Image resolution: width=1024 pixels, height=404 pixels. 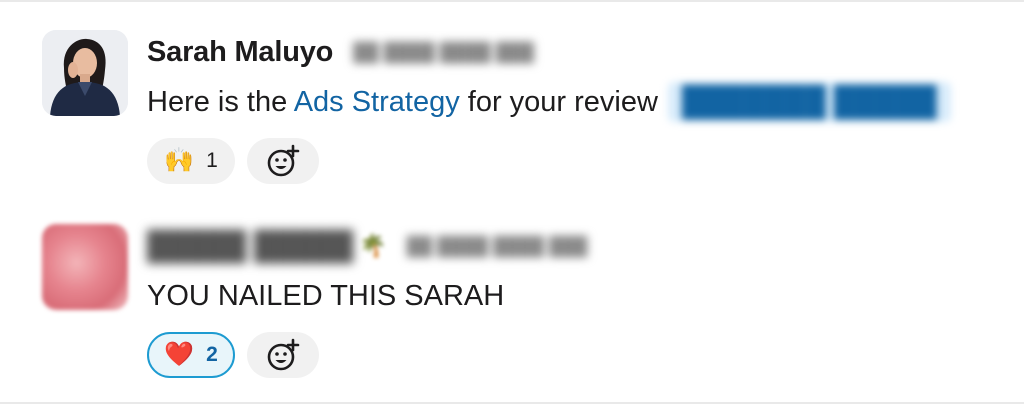 I want to click on avatar-redacted, so click(x=85, y=267).